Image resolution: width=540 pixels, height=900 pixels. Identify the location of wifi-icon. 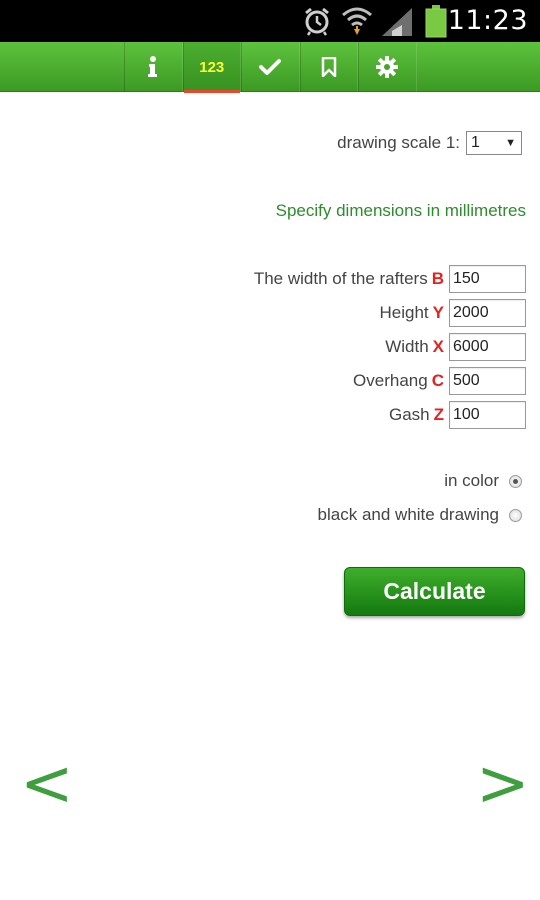
(357, 21).